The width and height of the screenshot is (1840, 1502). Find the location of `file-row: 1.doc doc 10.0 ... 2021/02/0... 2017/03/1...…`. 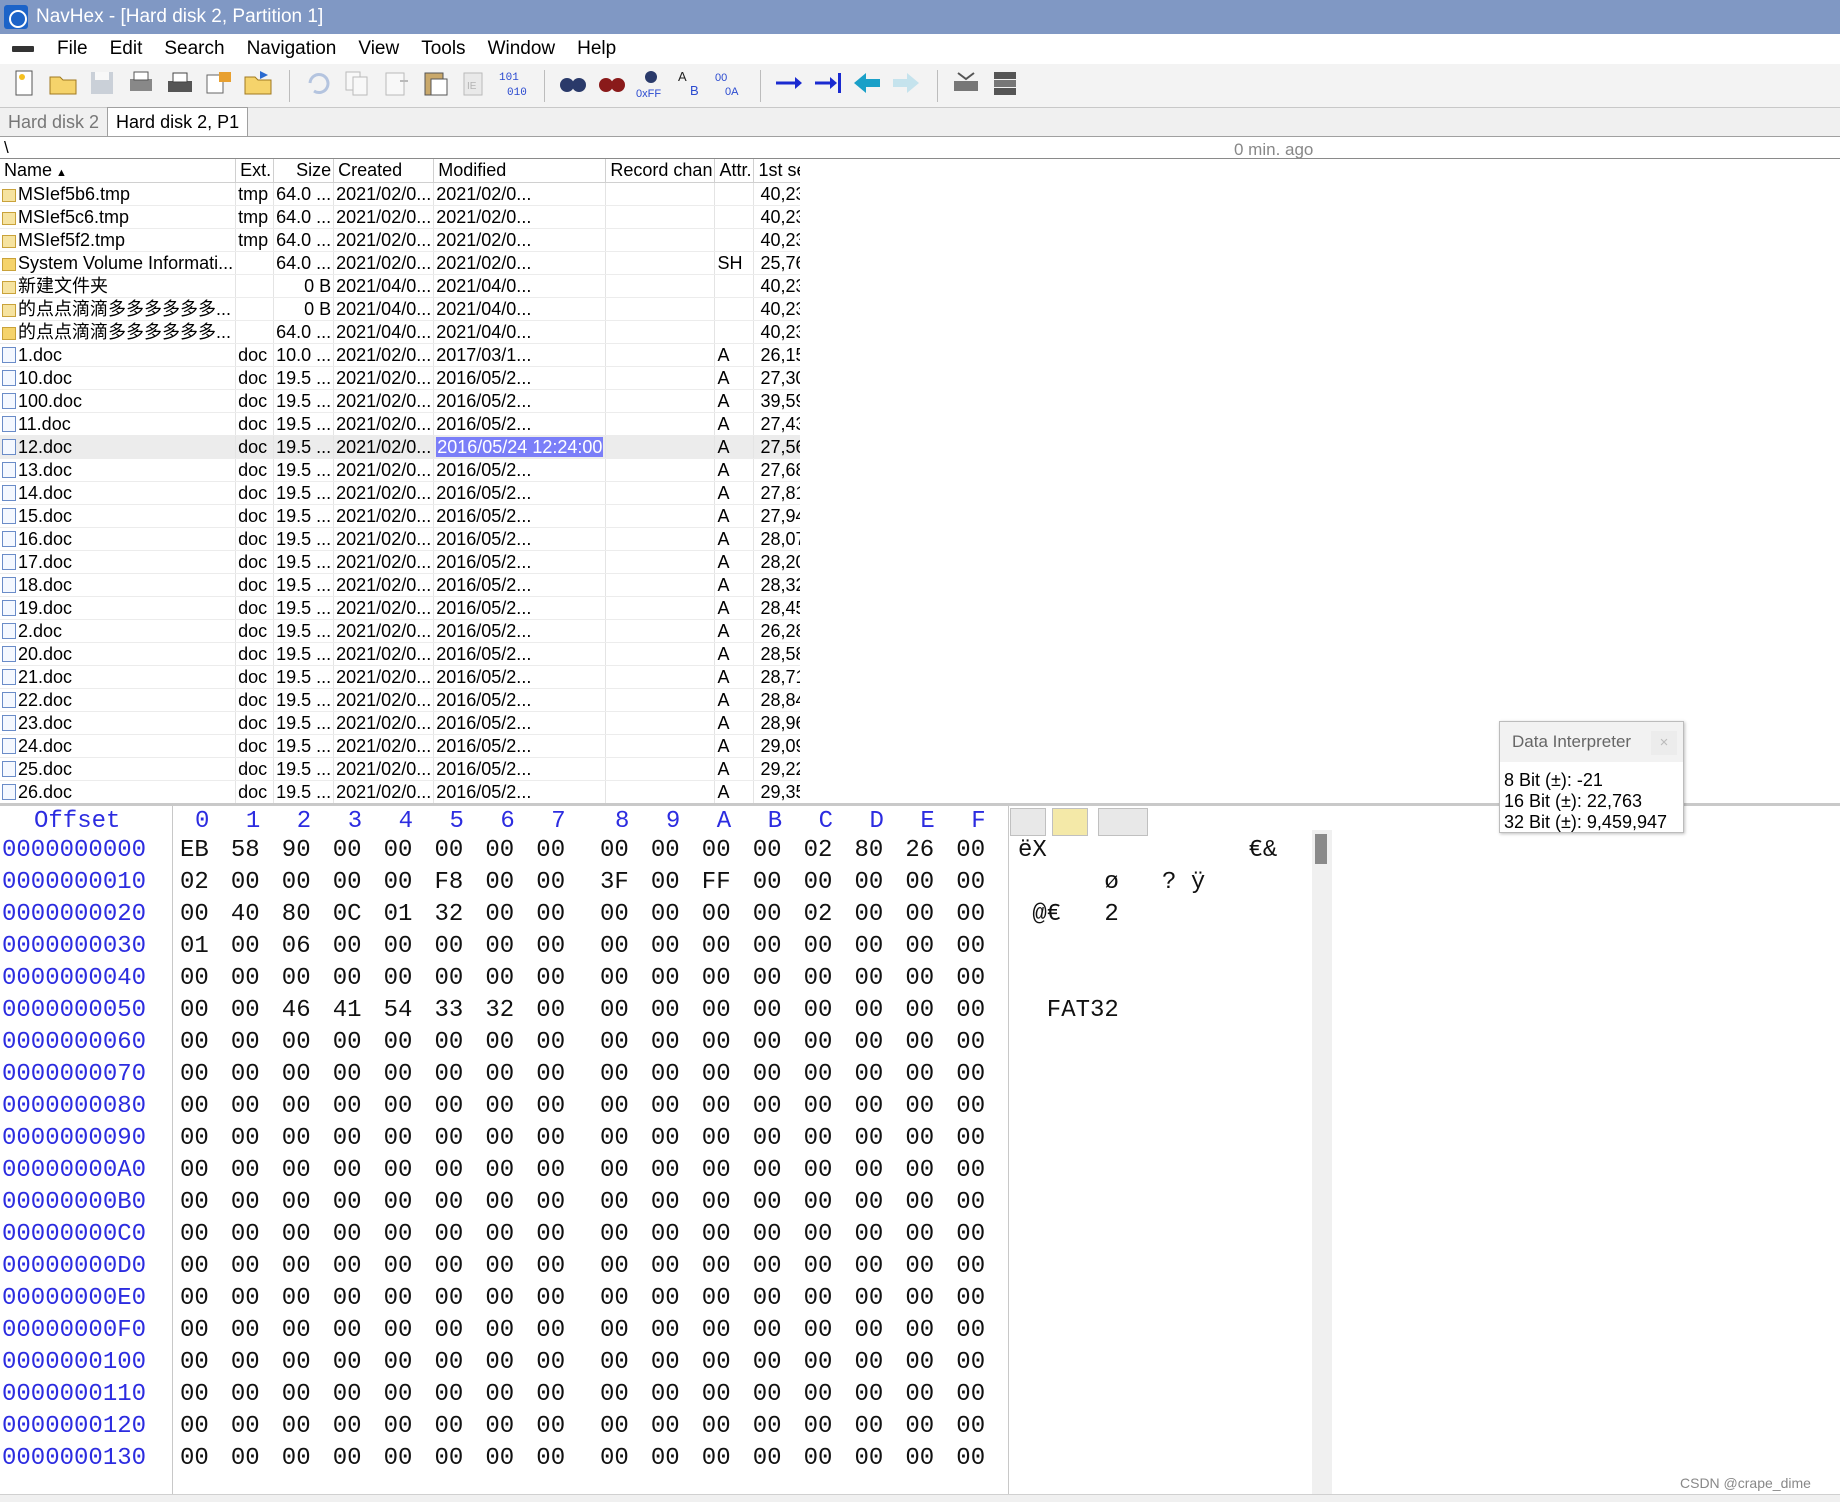

file-row: 1.doc doc 10.0 ... 2021/02/0... 2017/03/1...… is located at coordinates (400, 355).